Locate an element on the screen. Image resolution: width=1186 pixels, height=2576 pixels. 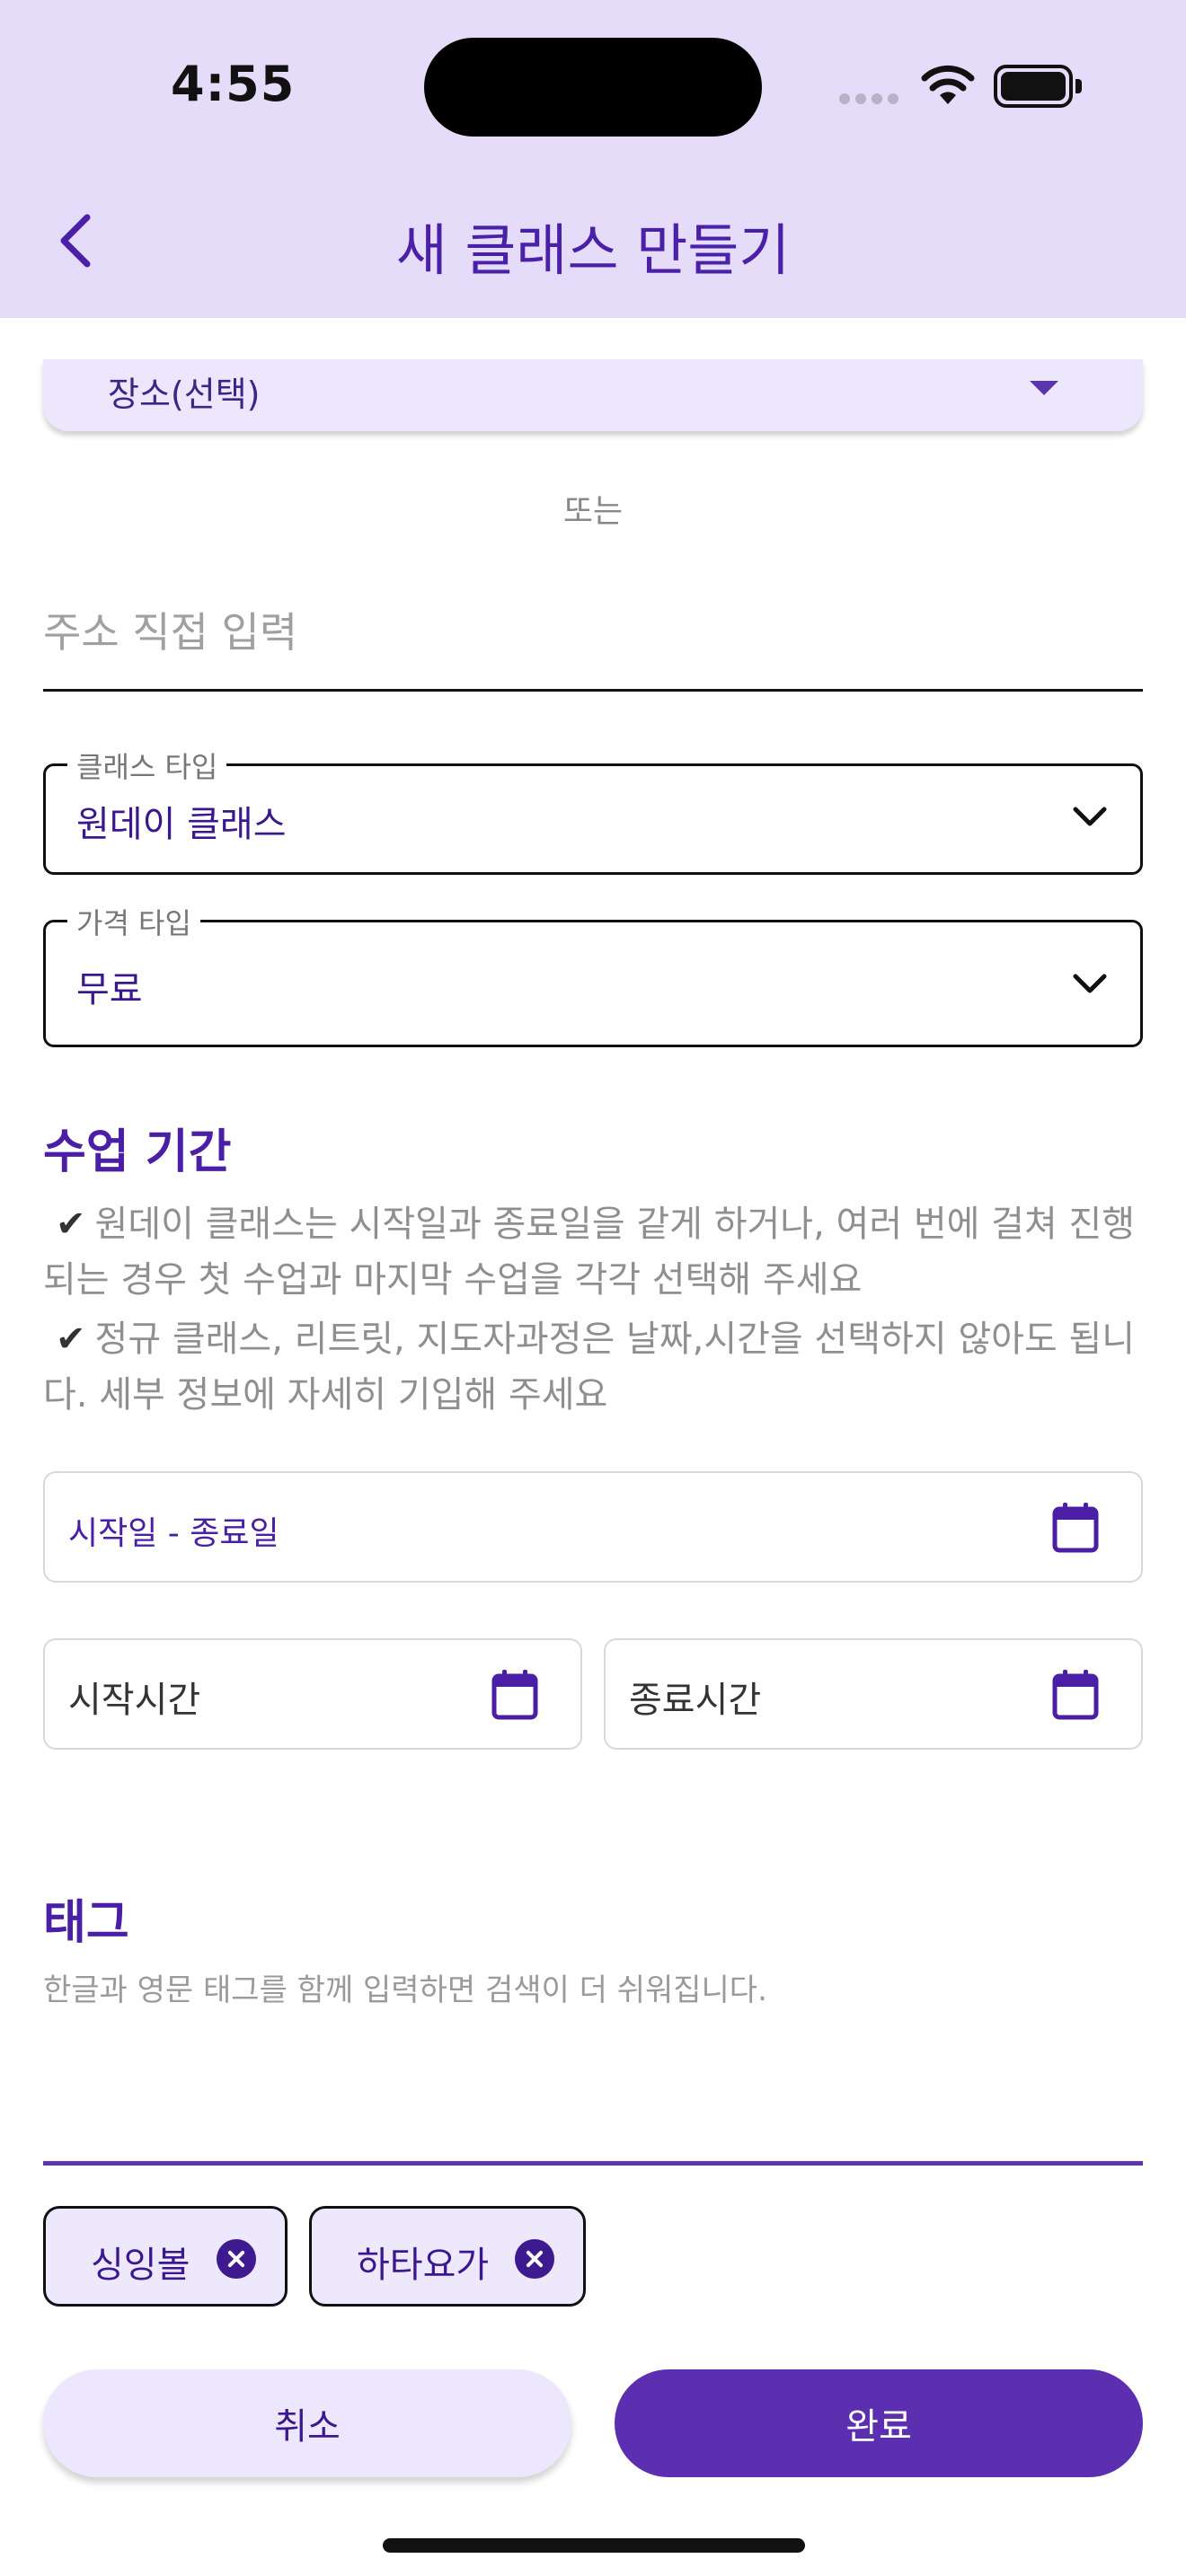
tags-section-title: 태그 is located at coordinates (86, 1923).